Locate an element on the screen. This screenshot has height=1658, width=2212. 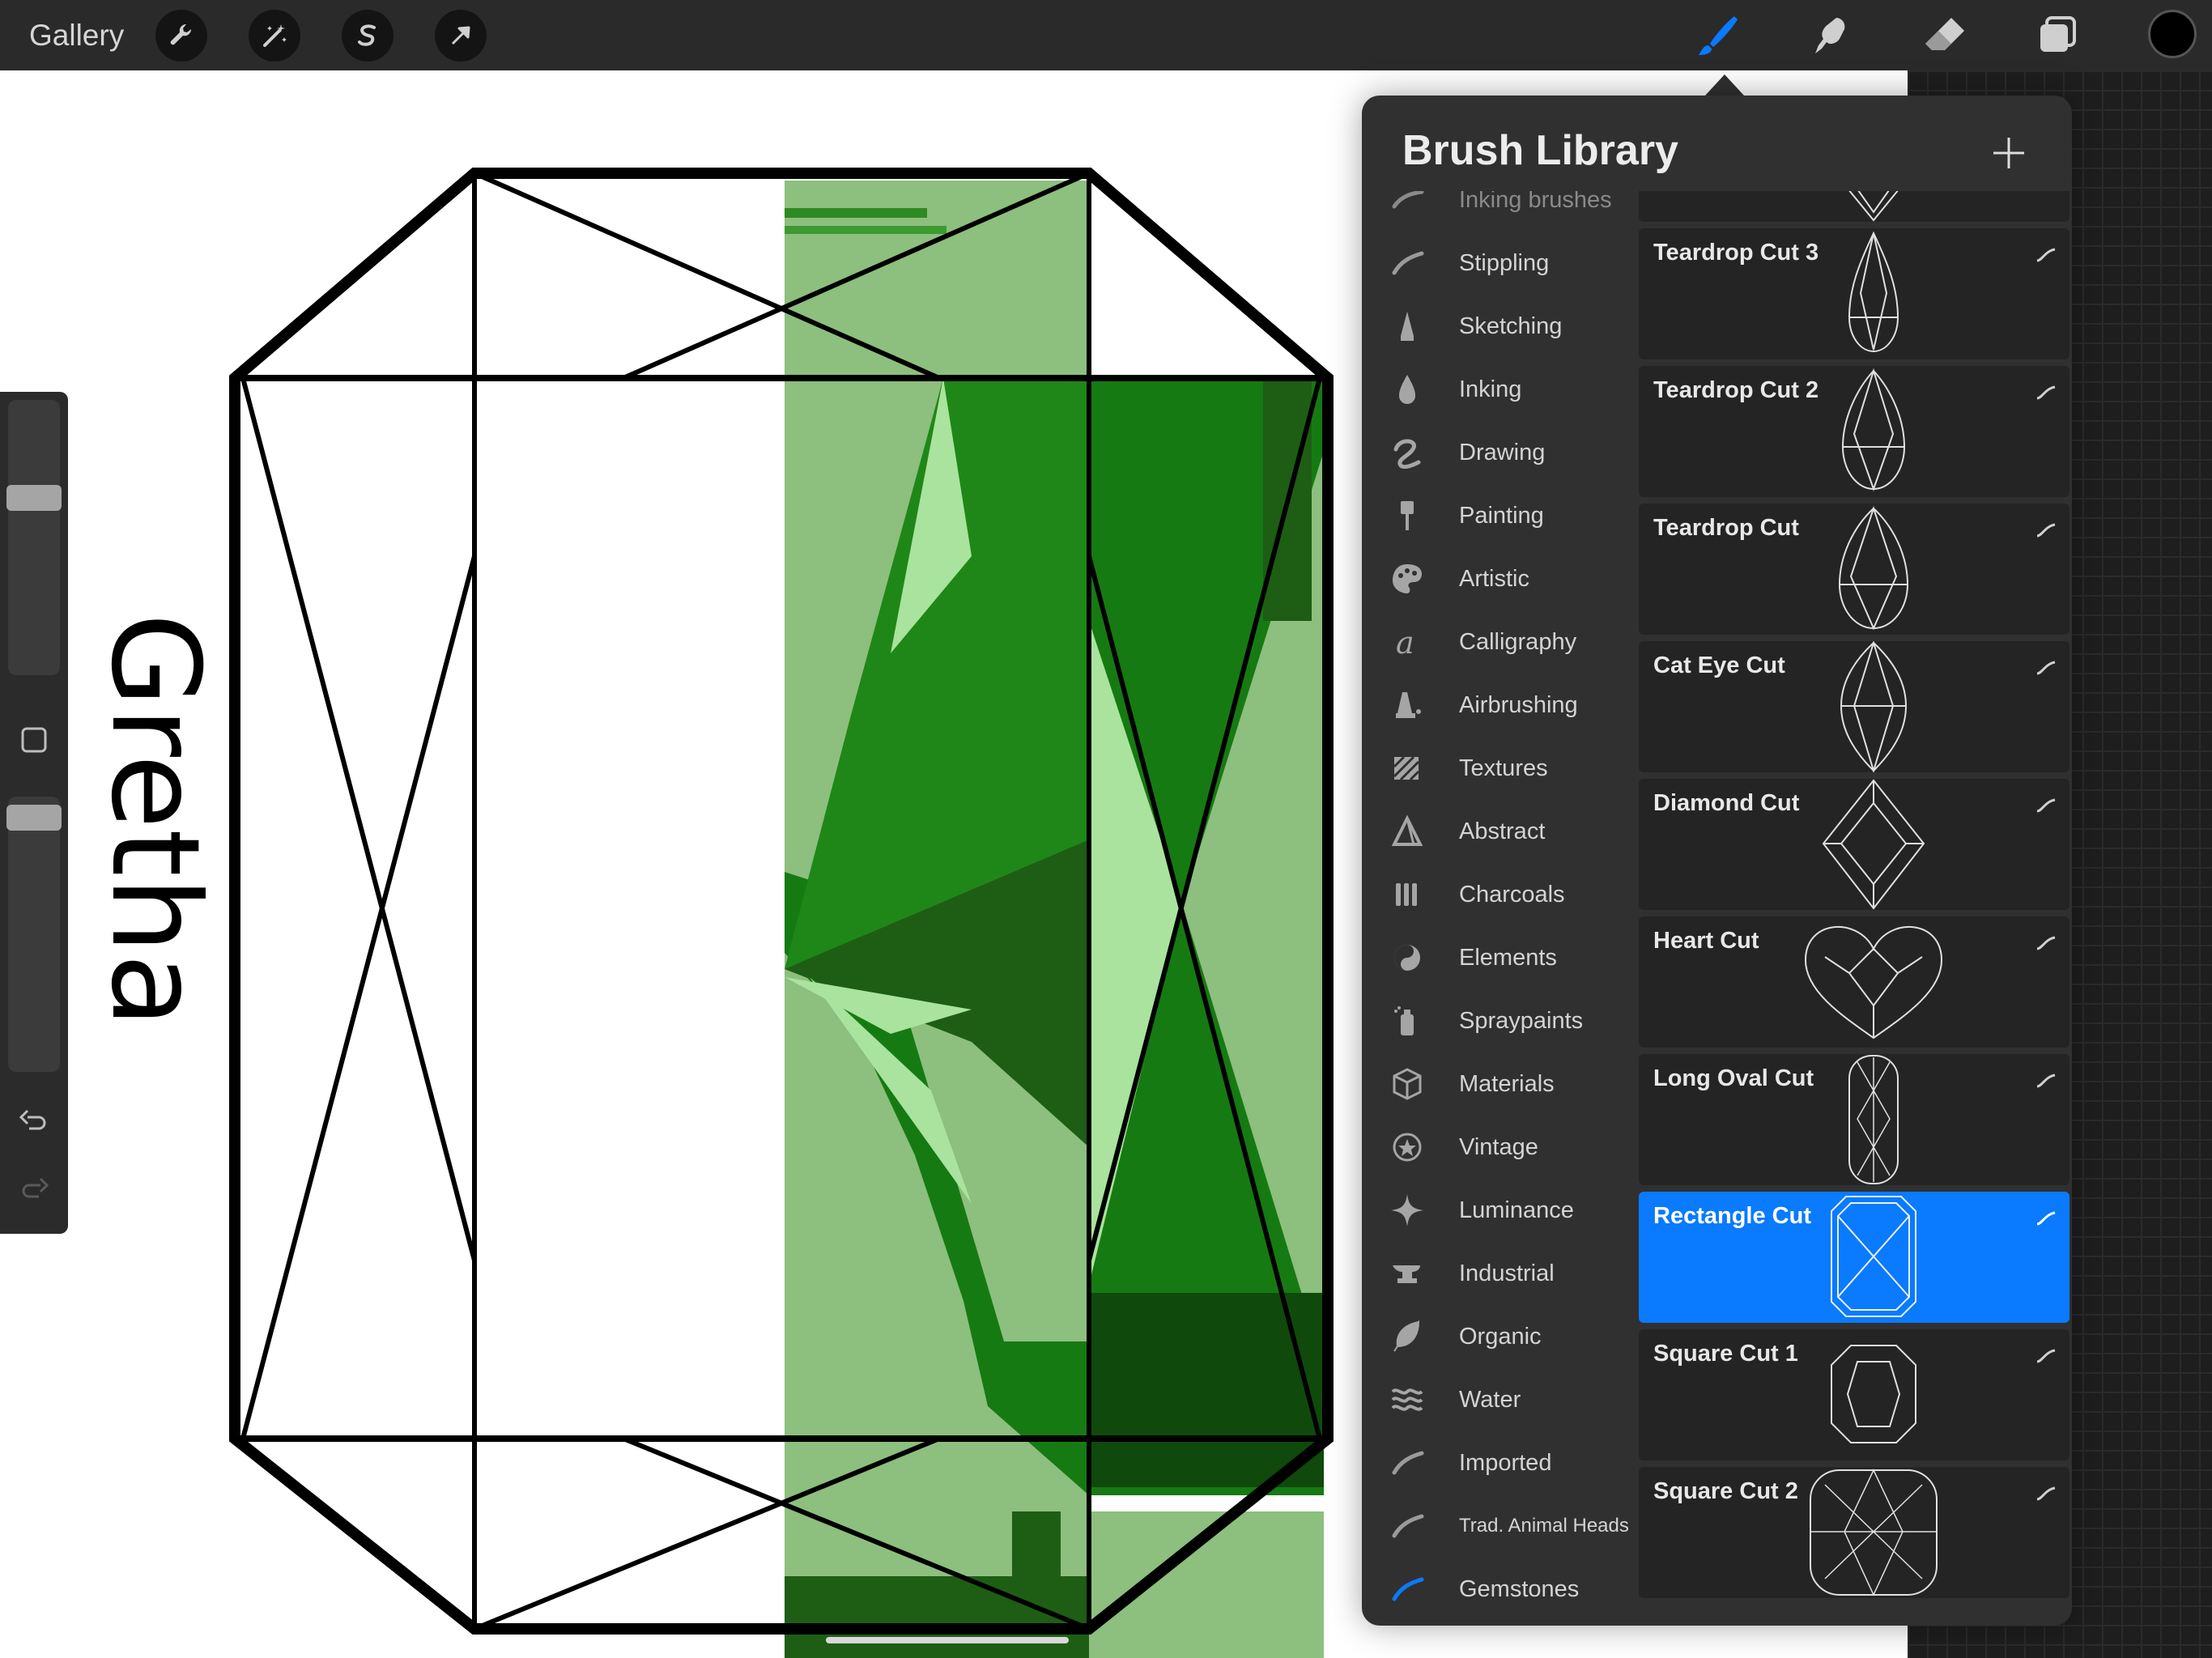
ink-drop-icon is located at coordinates (1407, 389).